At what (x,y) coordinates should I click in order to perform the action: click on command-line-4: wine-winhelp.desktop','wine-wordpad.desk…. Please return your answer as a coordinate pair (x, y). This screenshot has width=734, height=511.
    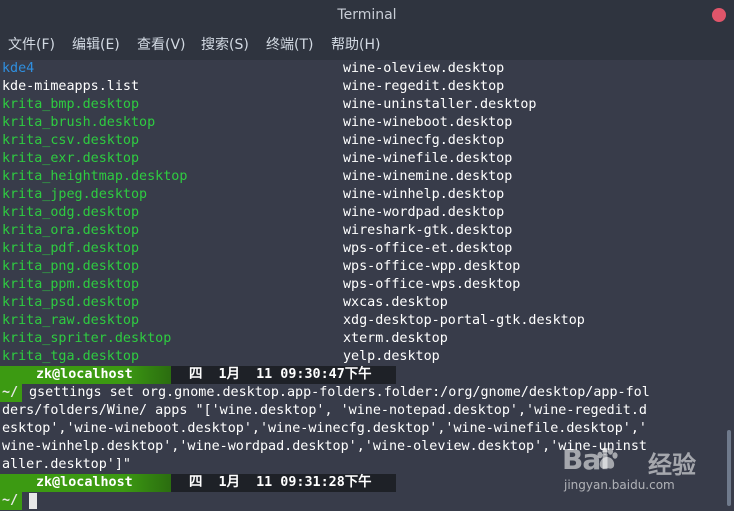
    Looking at the image, I should click on (324, 446).